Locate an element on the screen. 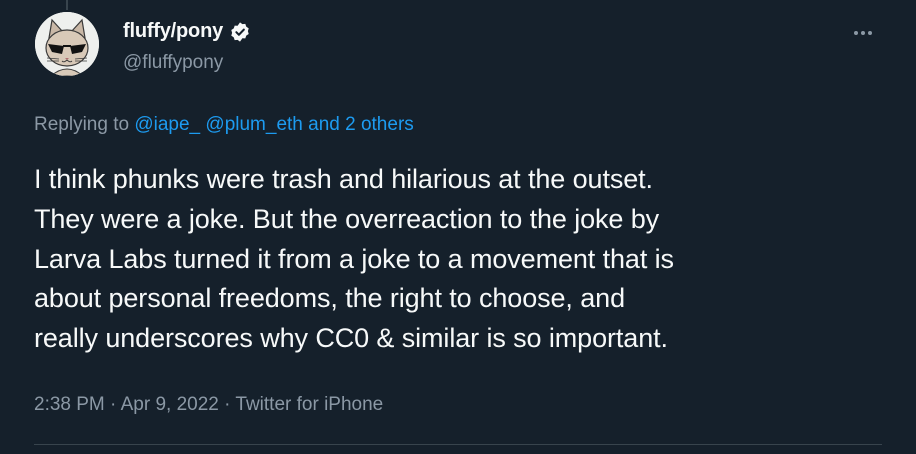  author-display-name: fluffy/pony is located at coordinates (173, 31).